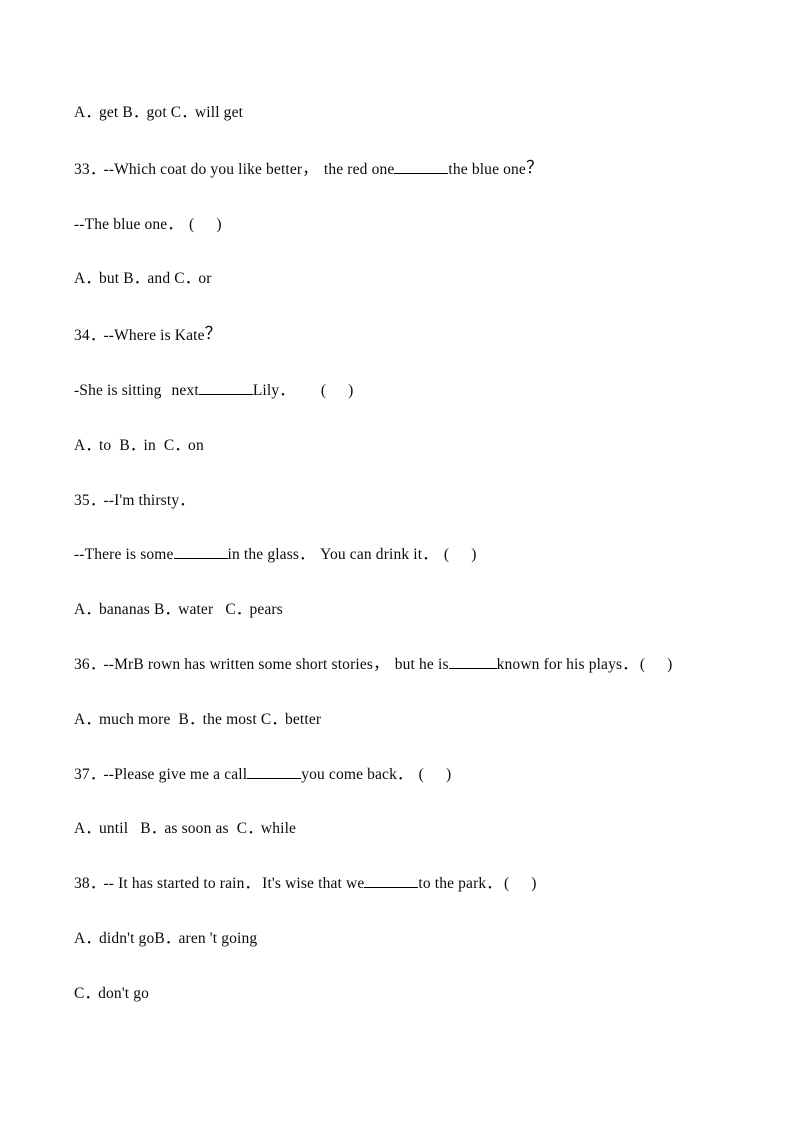  Describe the element at coordinates (194, 445) in the screenshot. I see `text-run: on` at that location.